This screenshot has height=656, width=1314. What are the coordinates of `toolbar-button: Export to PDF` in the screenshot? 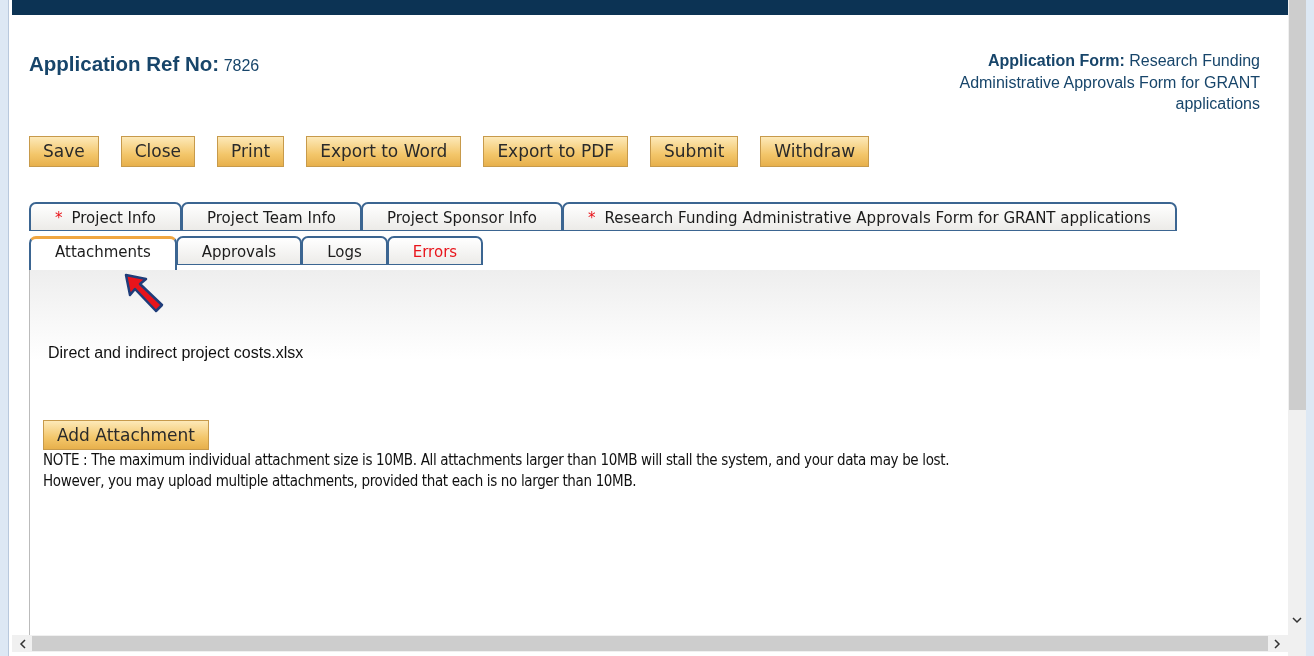 It's located at (556, 151).